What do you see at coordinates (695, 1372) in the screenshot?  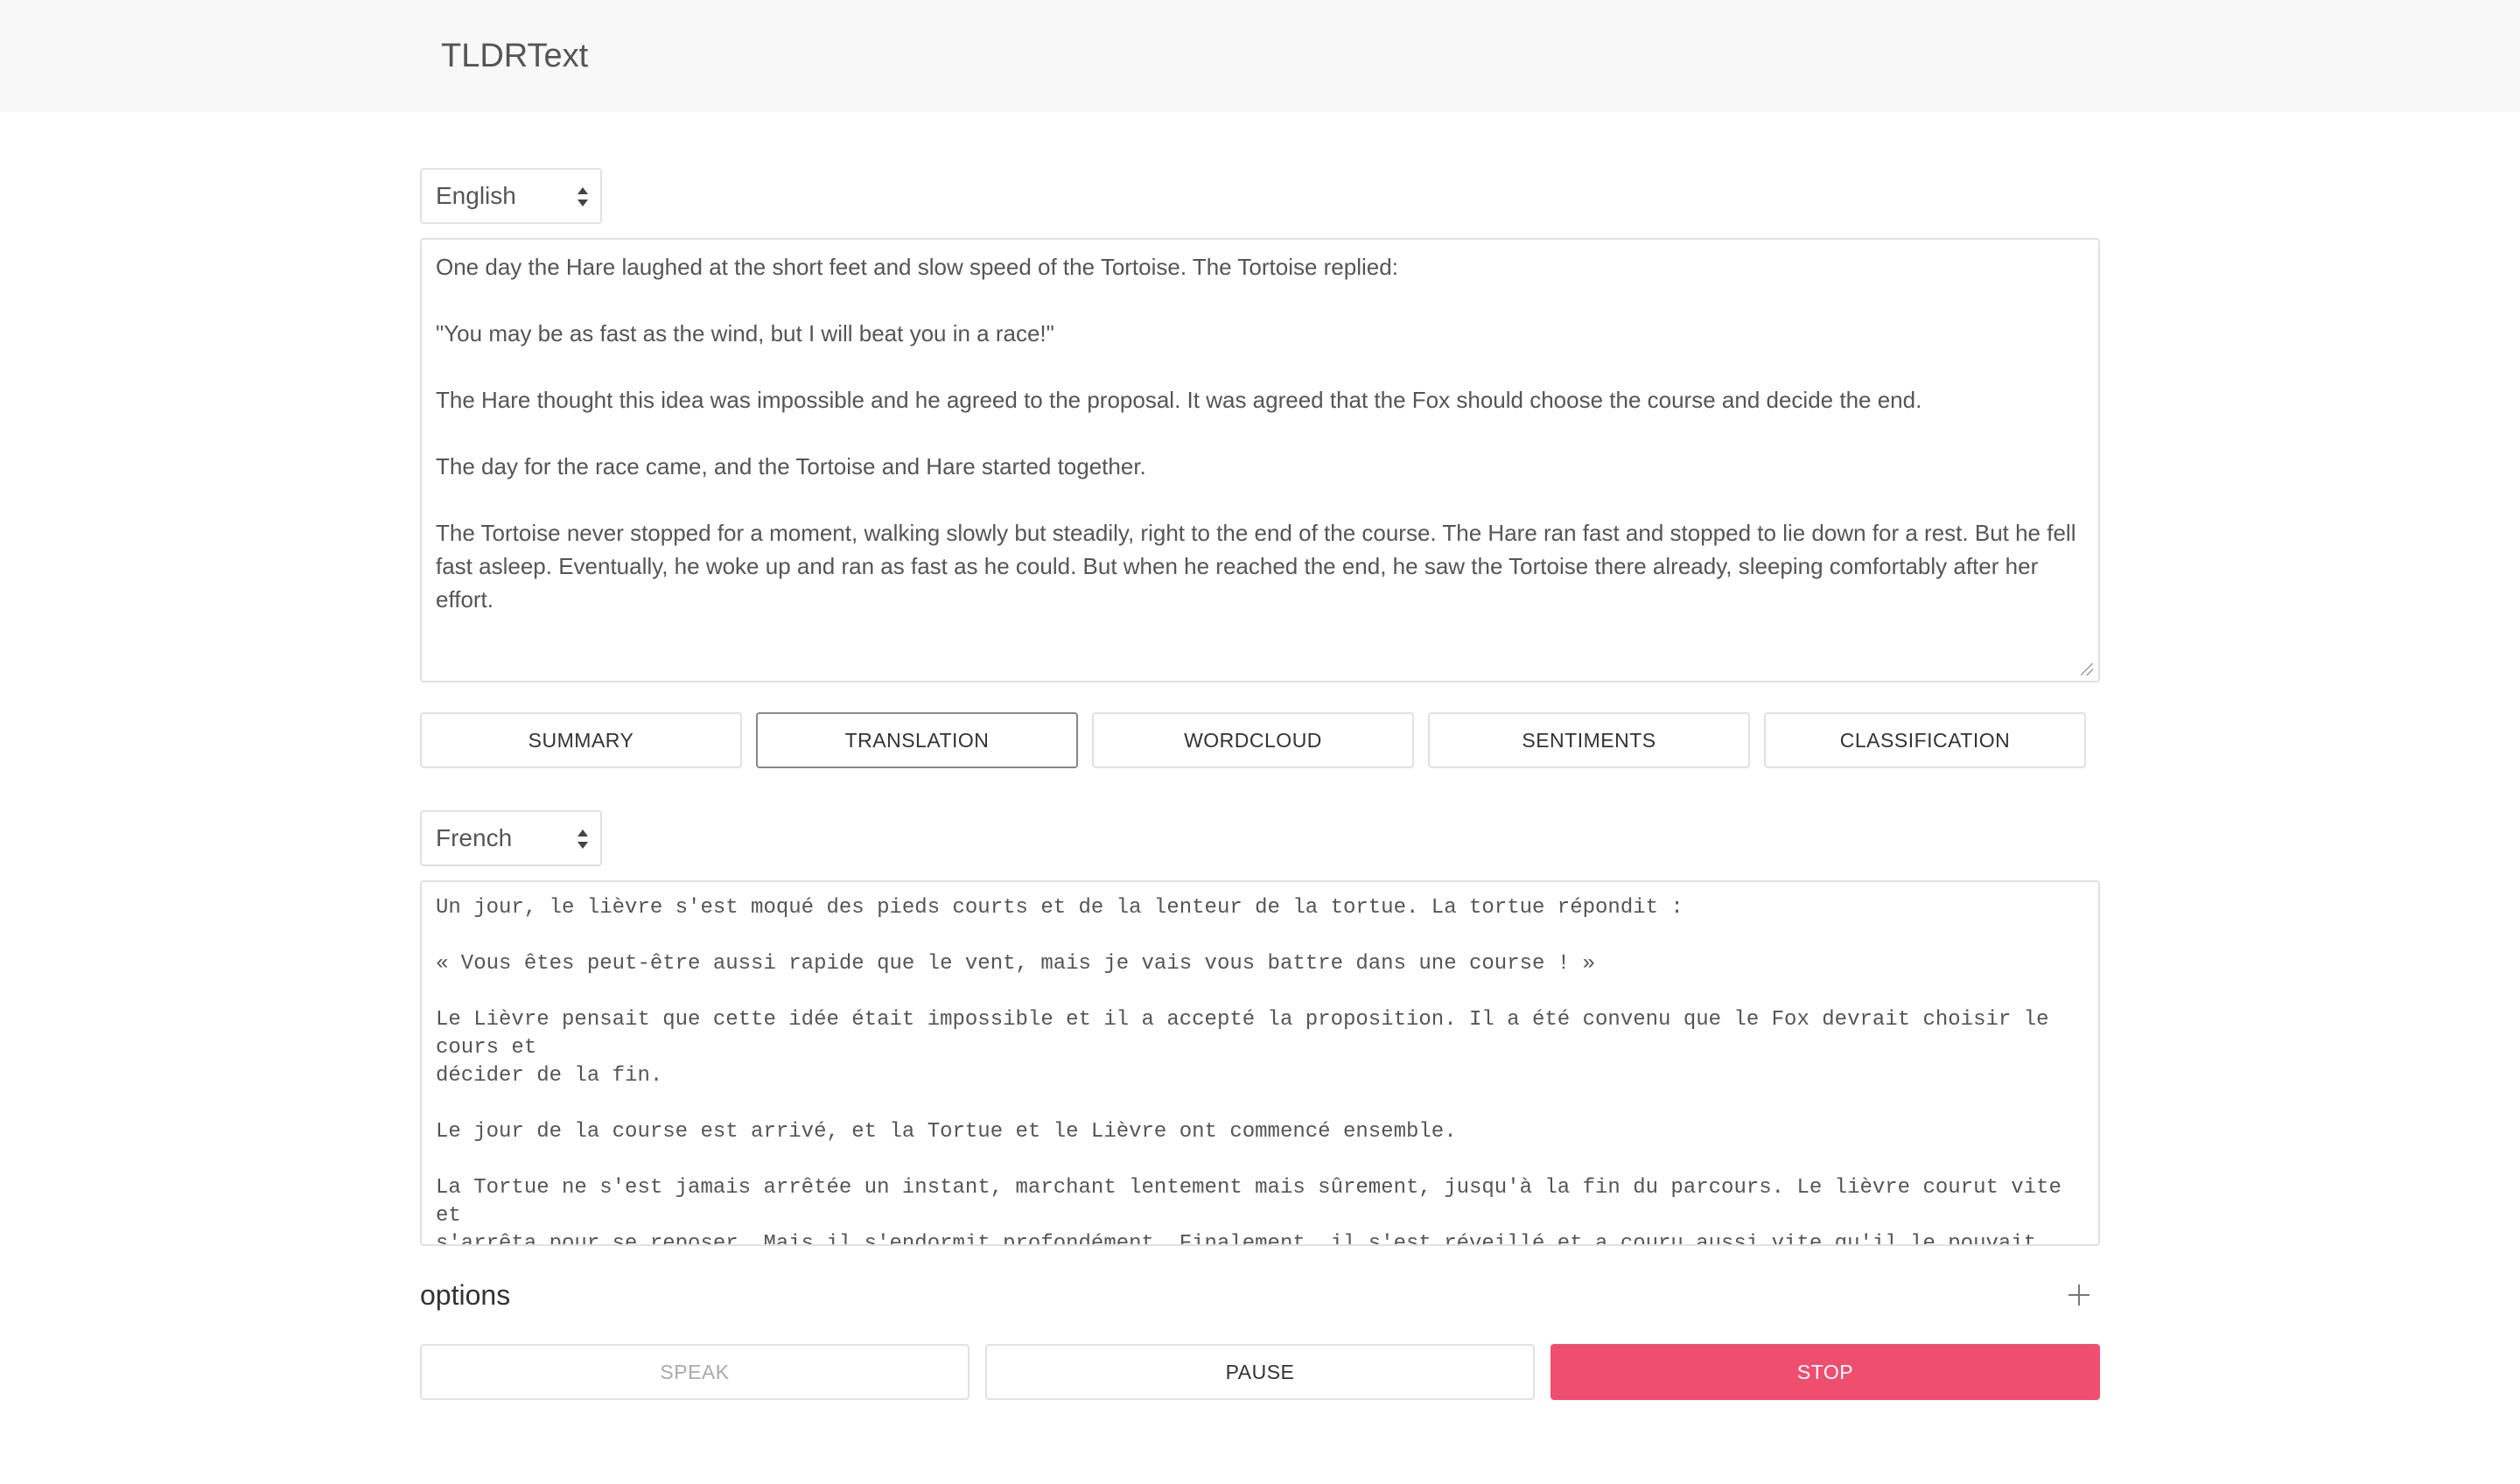 I see `speak-button: SPEAK` at bounding box center [695, 1372].